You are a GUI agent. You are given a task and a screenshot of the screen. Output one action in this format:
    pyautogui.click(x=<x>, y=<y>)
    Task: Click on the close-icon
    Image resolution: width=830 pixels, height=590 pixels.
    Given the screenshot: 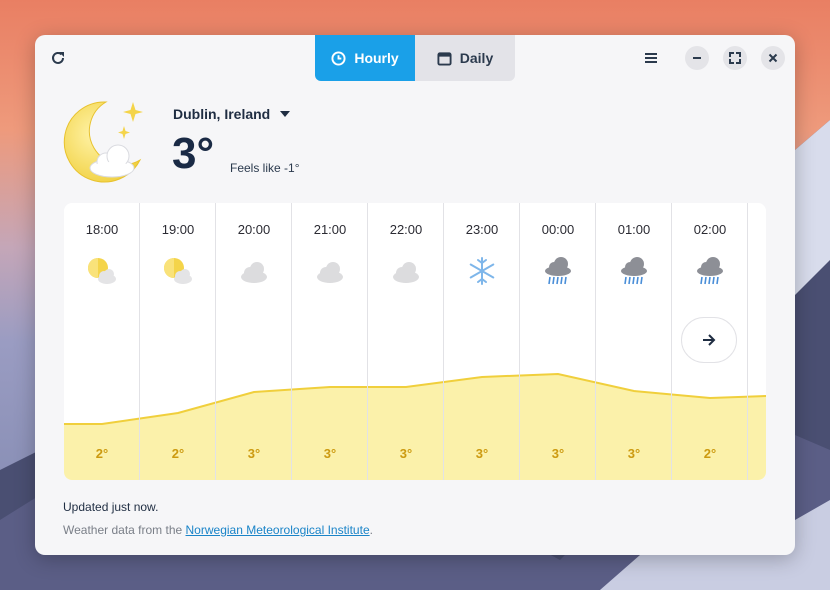 What is the action you would take?
    pyautogui.click(x=773, y=58)
    